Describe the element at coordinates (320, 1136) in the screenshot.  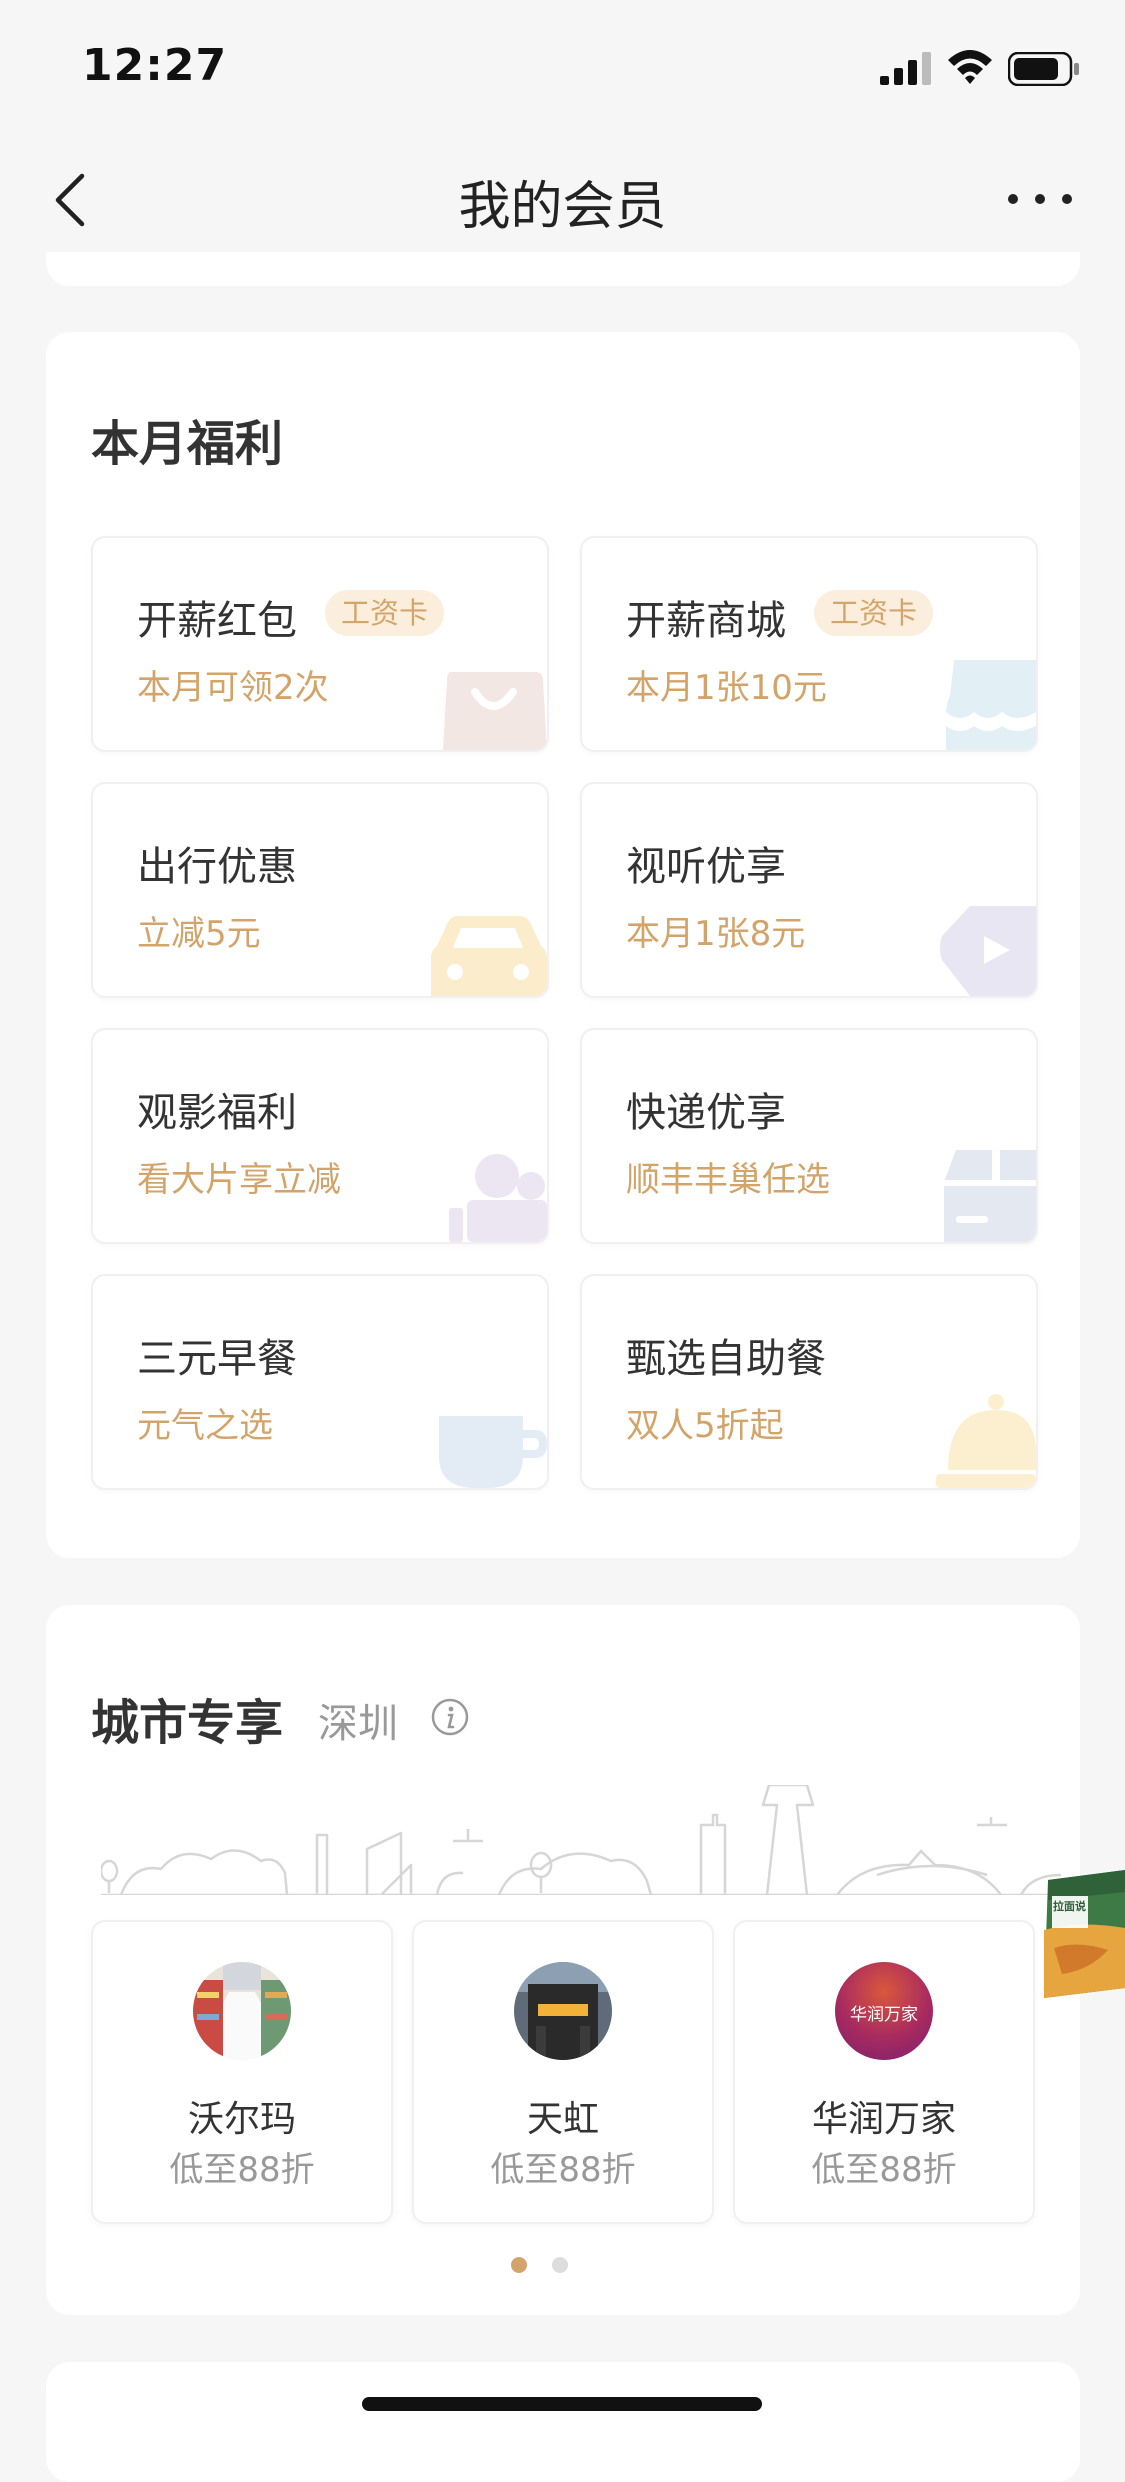
I see `benefit-tile-movie: 观影福利 看大片享立减` at that location.